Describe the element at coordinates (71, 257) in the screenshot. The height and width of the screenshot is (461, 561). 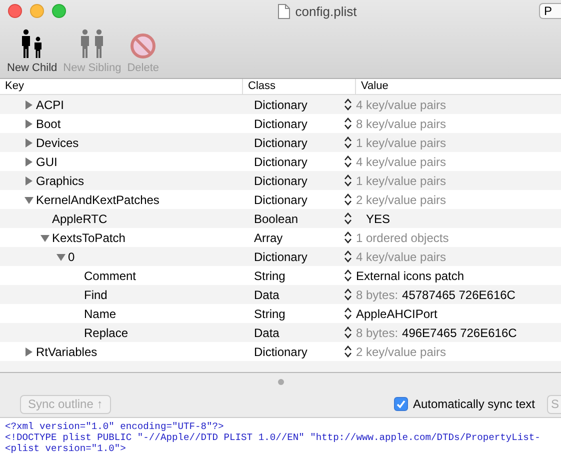
I see `key-cell: 0` at that location.